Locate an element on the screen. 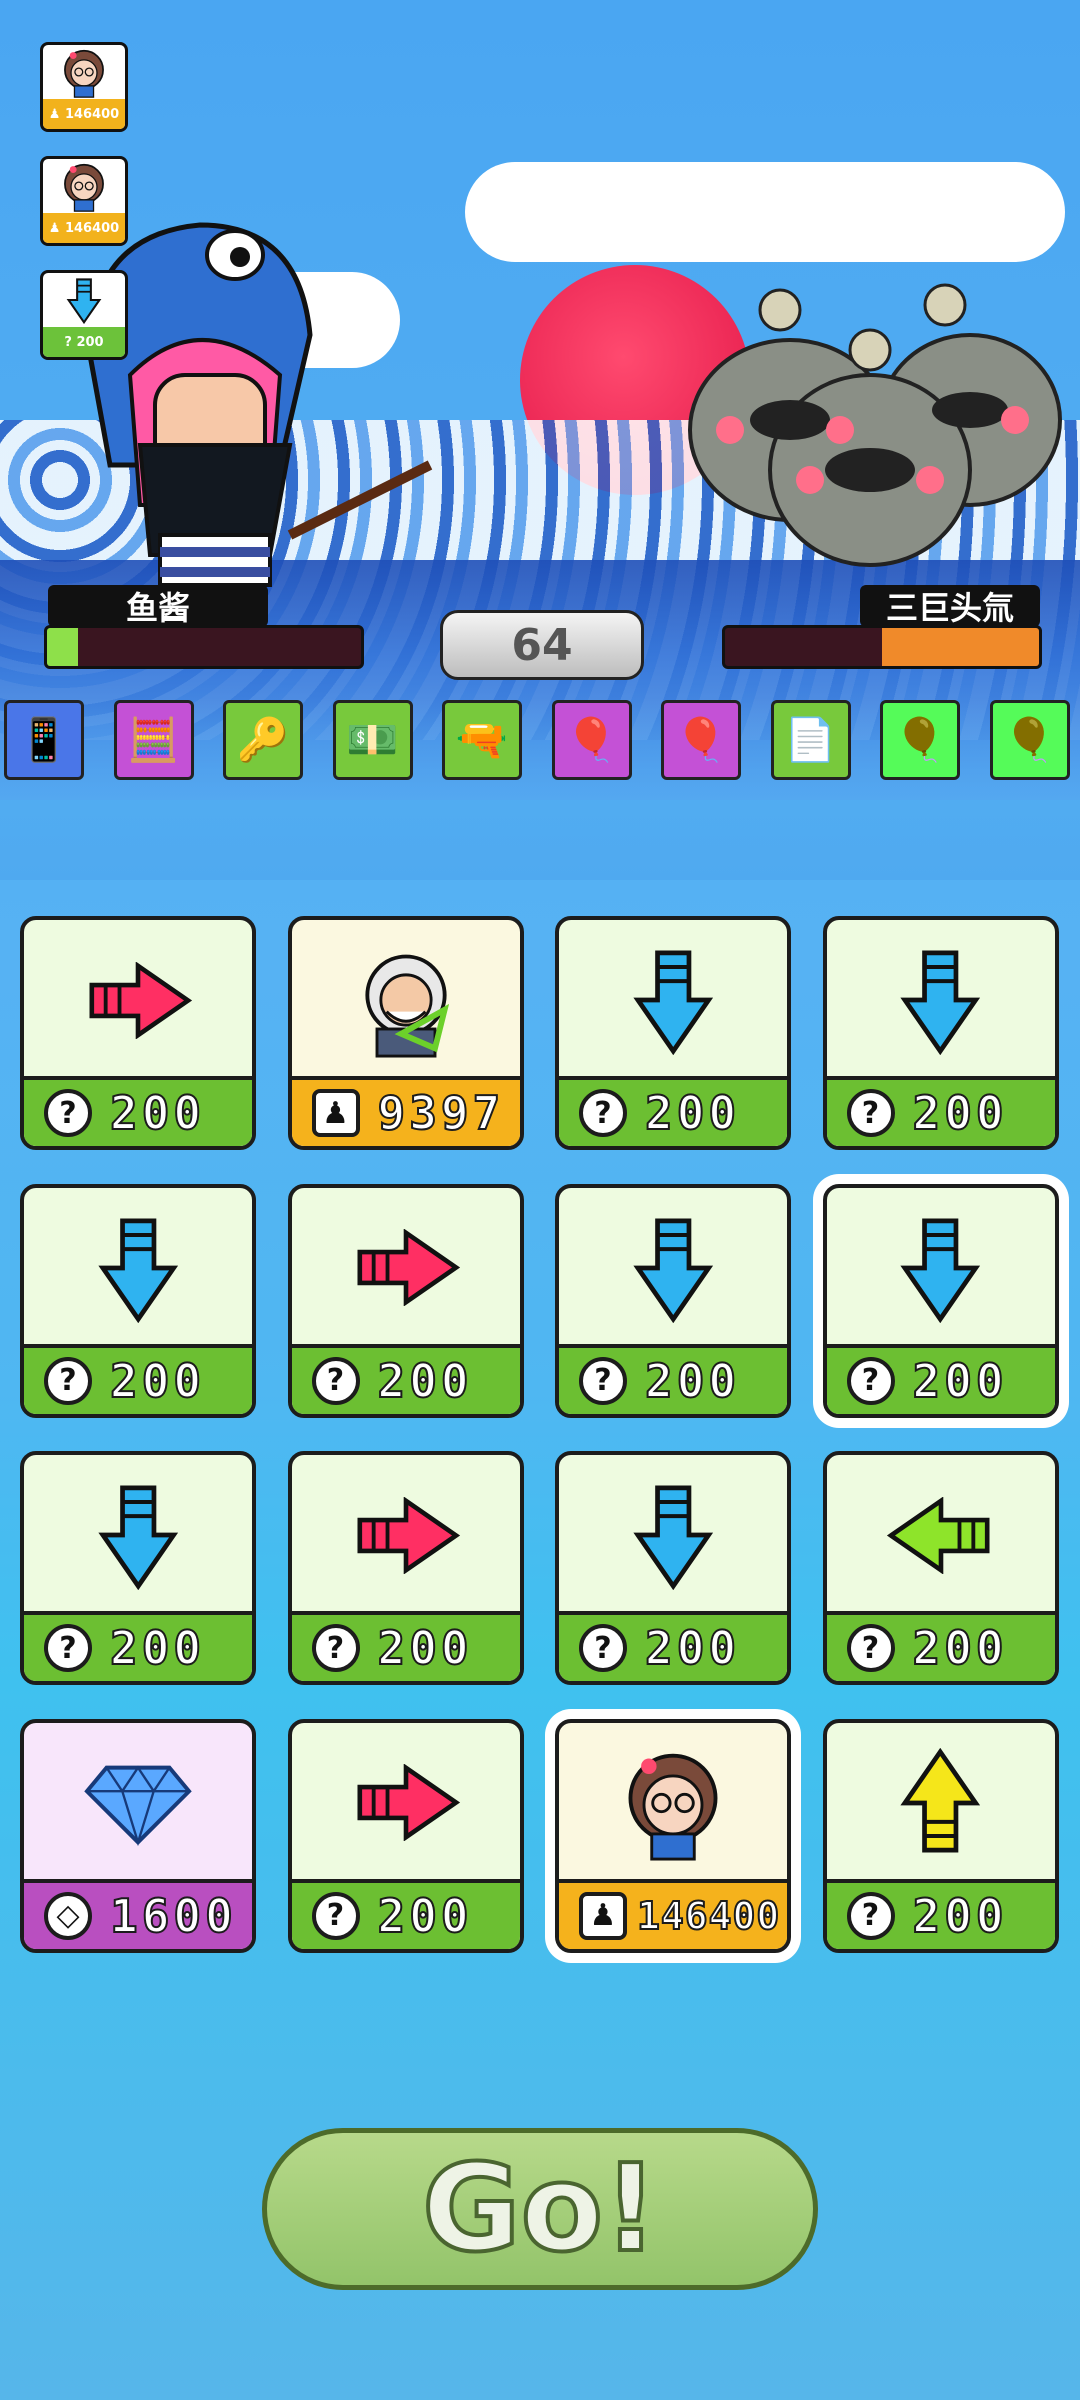  card-price: ◇ 1600 is located at coordinates (138, 1913).